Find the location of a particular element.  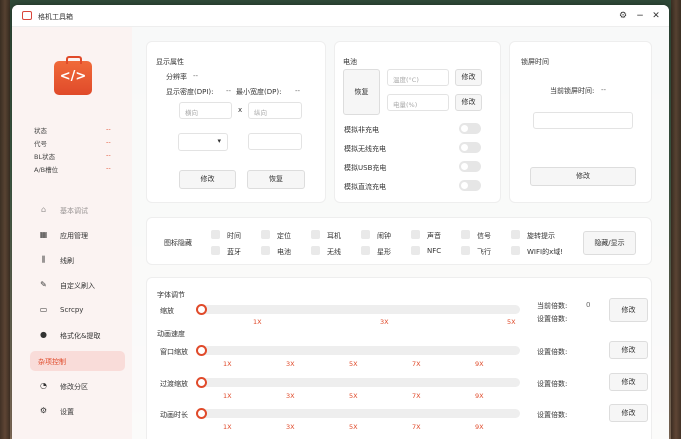

dpi-dropdown is located at coordinates (203, 142).